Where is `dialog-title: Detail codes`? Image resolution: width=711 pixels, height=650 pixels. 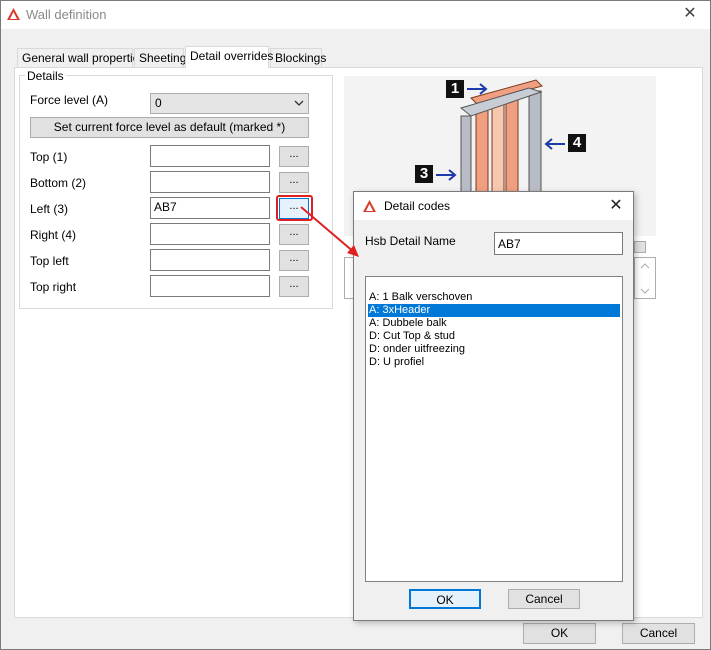
dialog-title: Detail codes is located at coordinates (417, 206).